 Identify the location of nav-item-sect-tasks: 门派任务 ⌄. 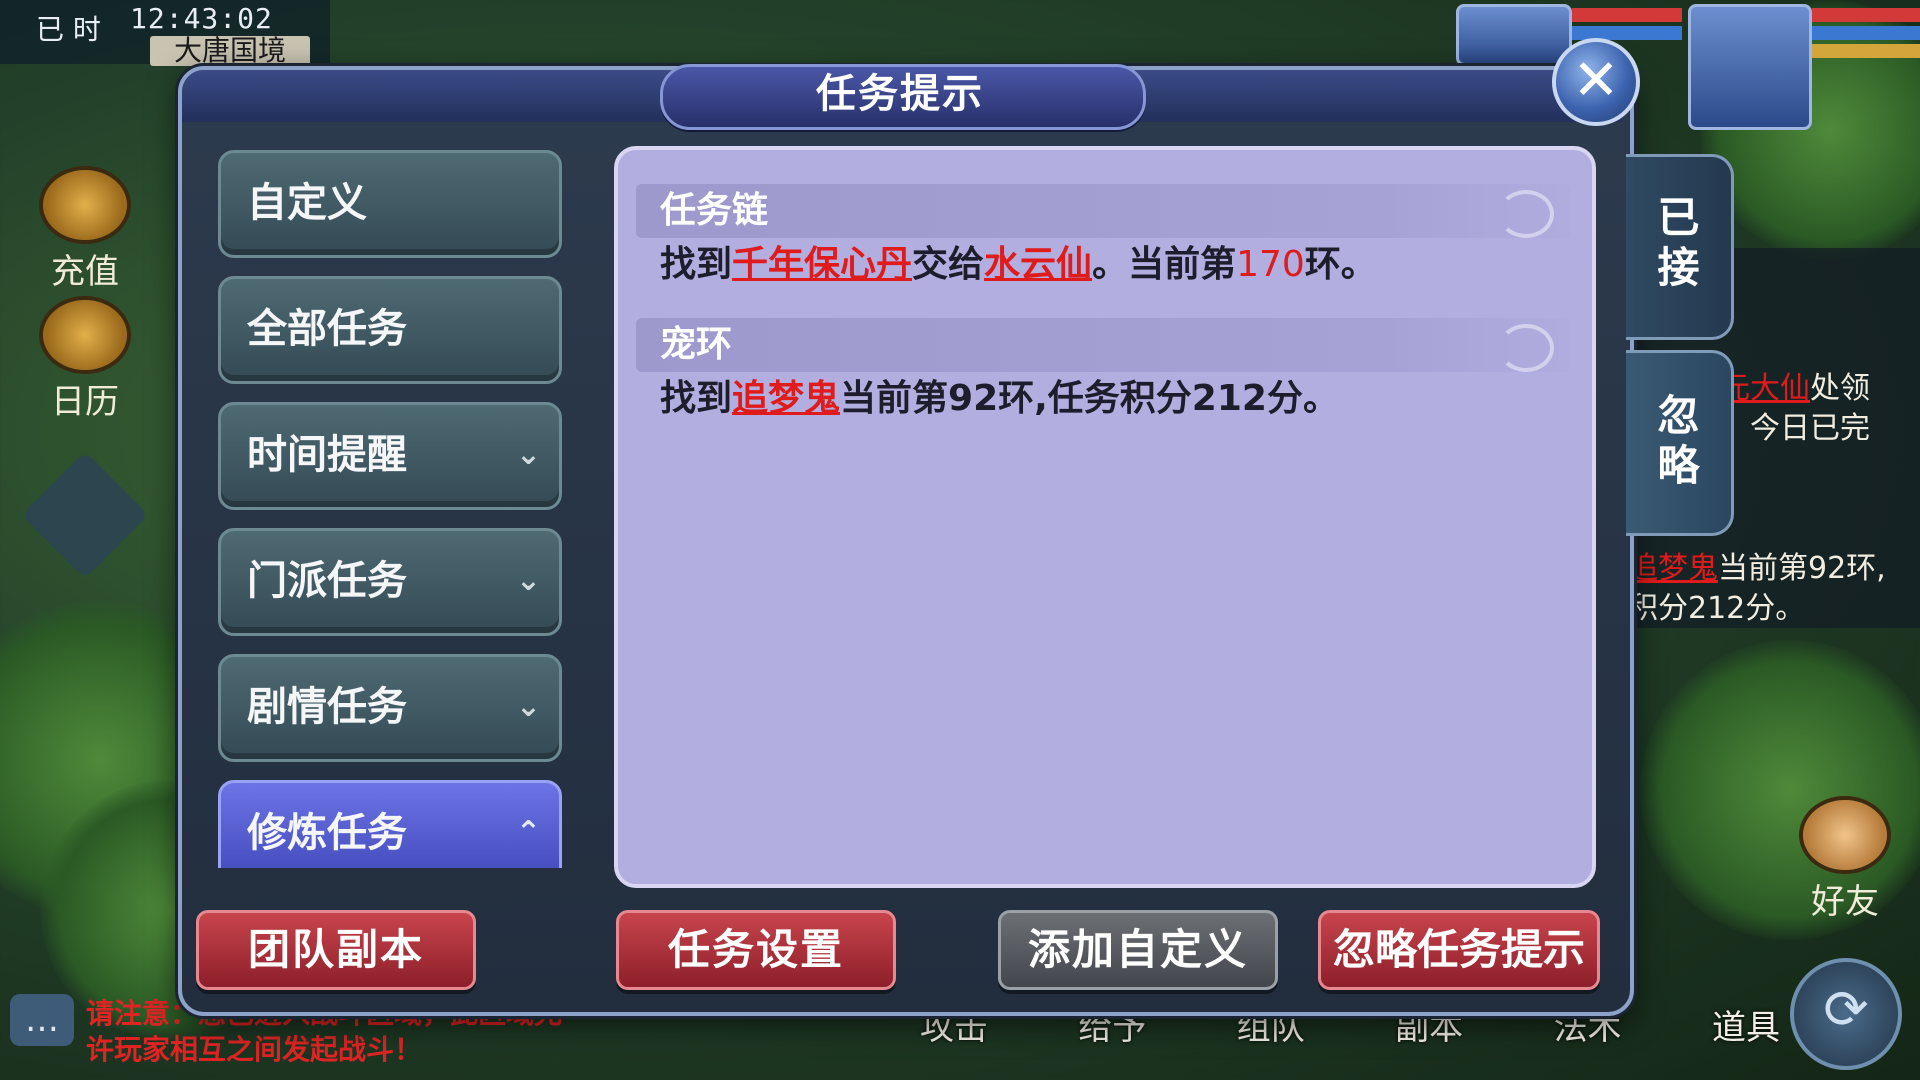
(390, 582).